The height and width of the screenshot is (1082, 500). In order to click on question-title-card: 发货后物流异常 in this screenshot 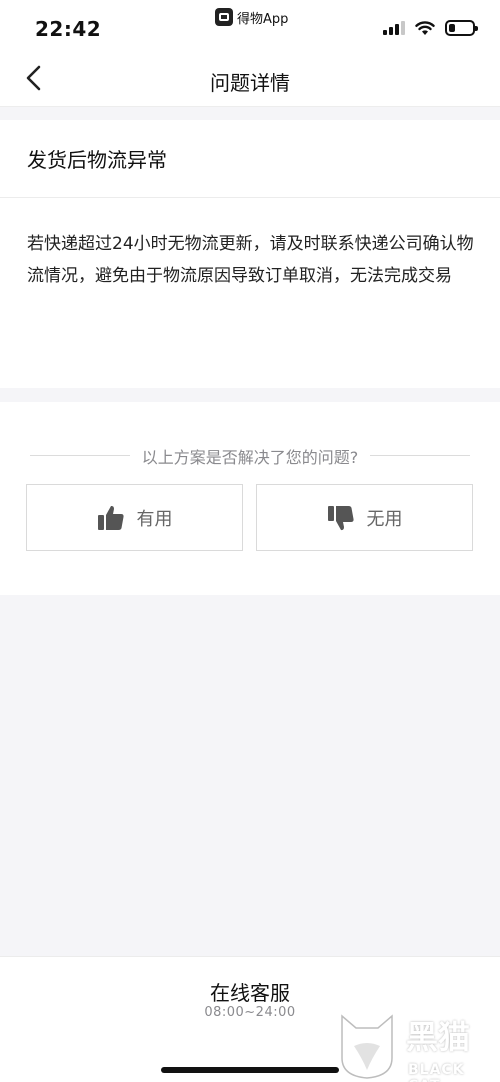, I will do `click(250, 159)`.